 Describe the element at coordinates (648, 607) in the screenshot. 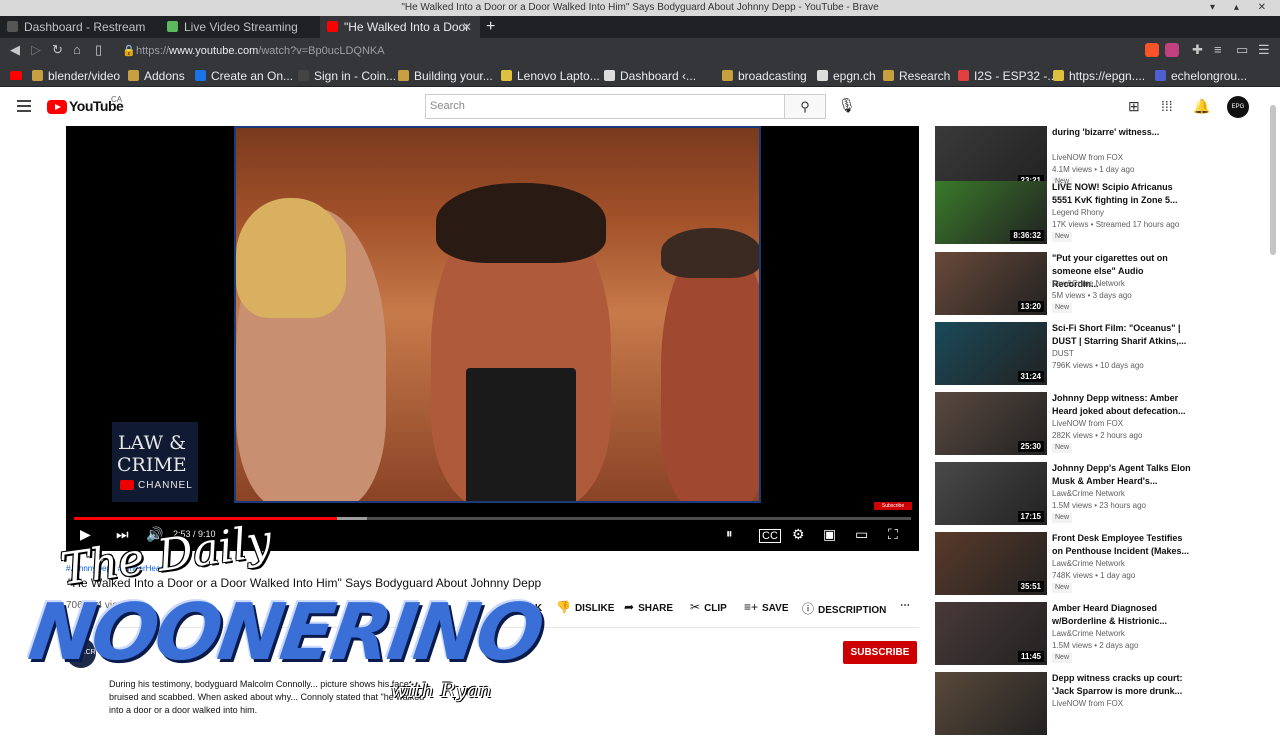

I see `share-button: ➦ SHARE` at that location.